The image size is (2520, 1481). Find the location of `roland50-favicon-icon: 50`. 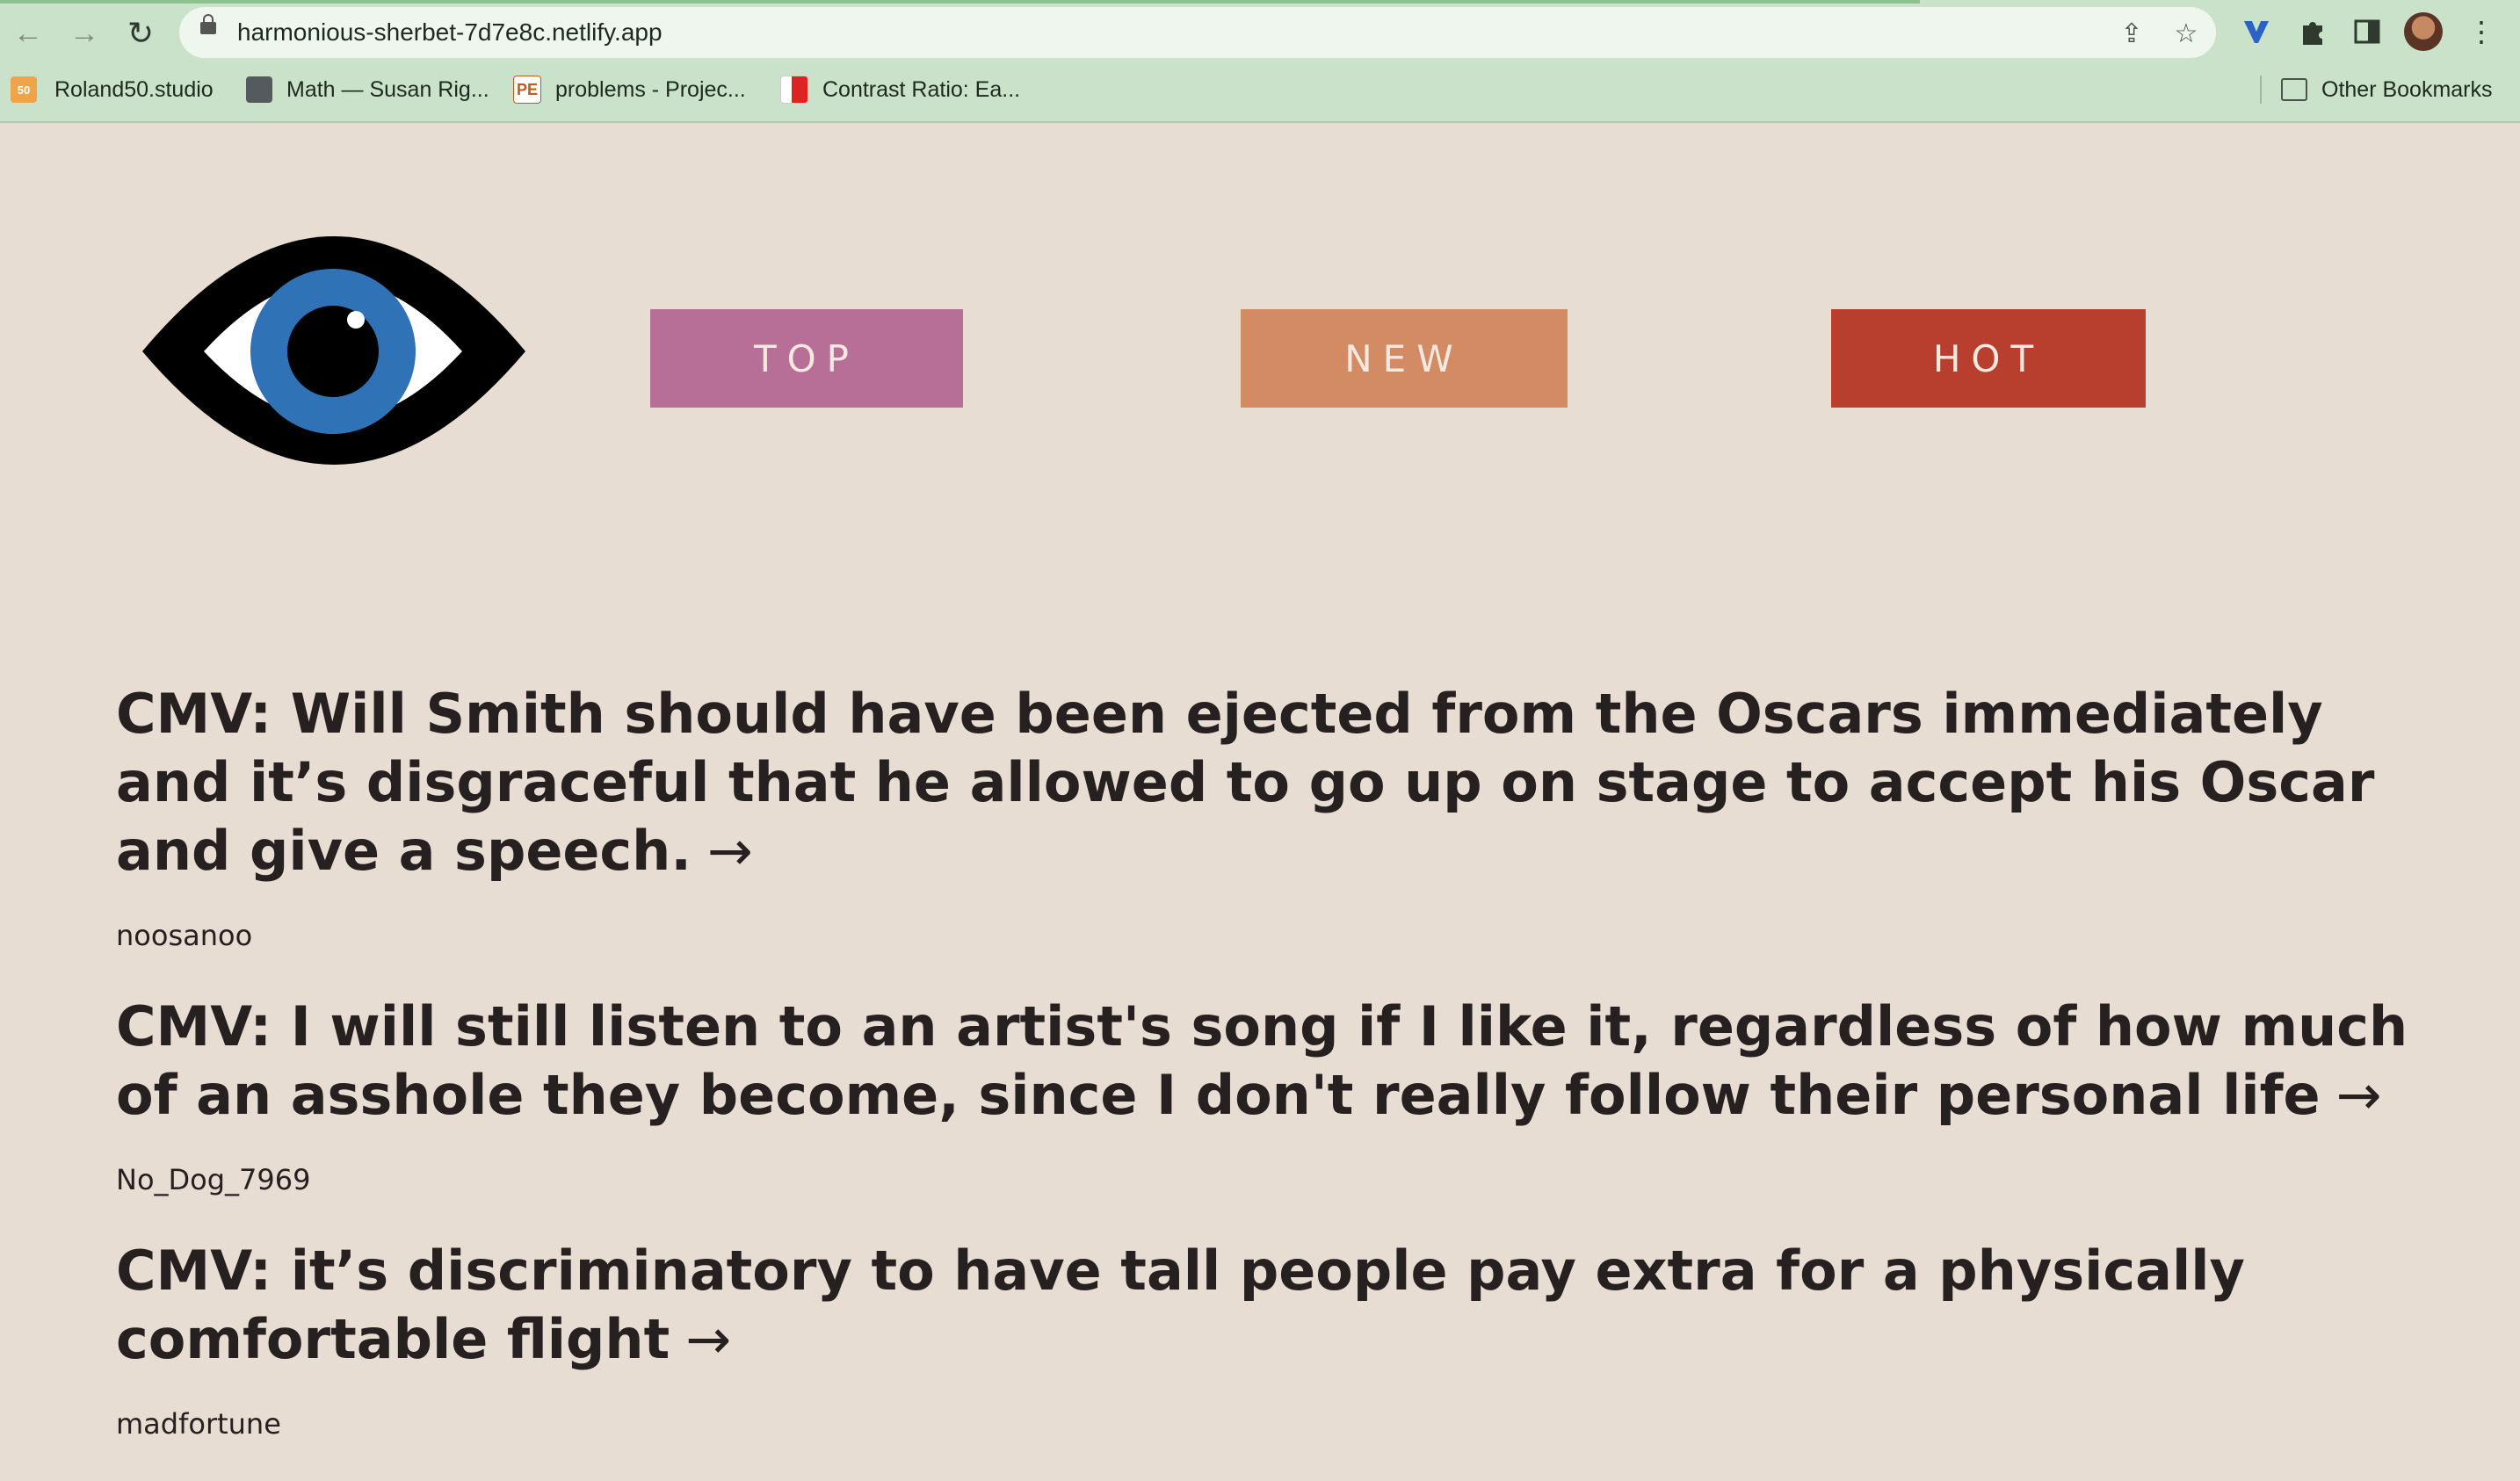

roland50-favicon-icon: 50 is located at coordinates (24, 89).